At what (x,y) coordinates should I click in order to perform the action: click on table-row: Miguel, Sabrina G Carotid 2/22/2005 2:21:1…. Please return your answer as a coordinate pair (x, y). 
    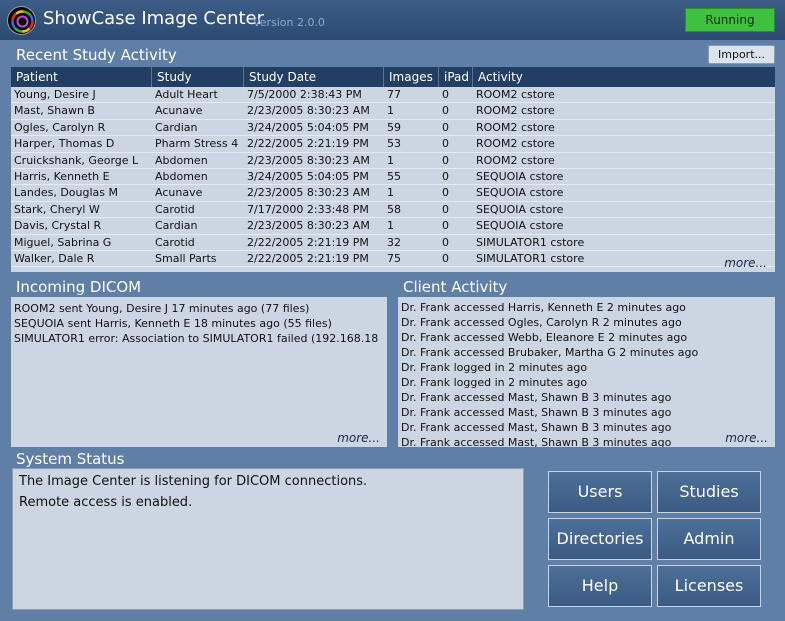
    Looking at the image, I should click on (393, 243).